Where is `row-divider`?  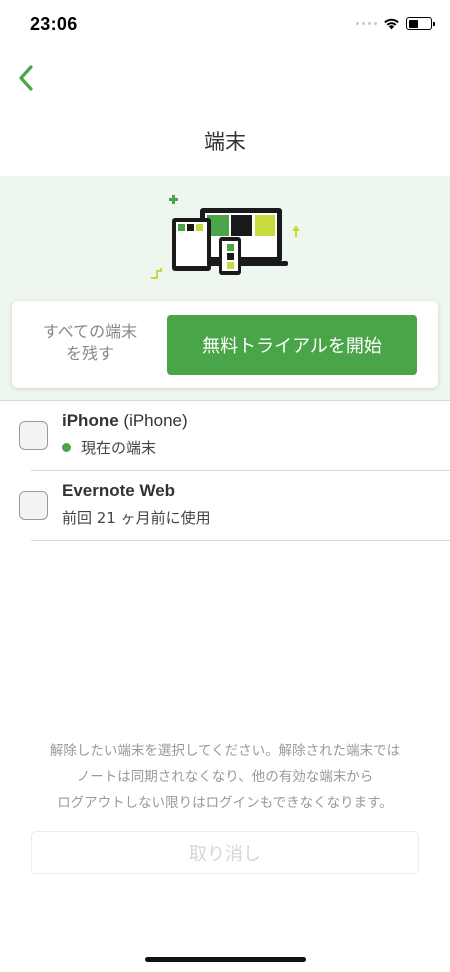
row-divider is located at coordinates (240, 540).